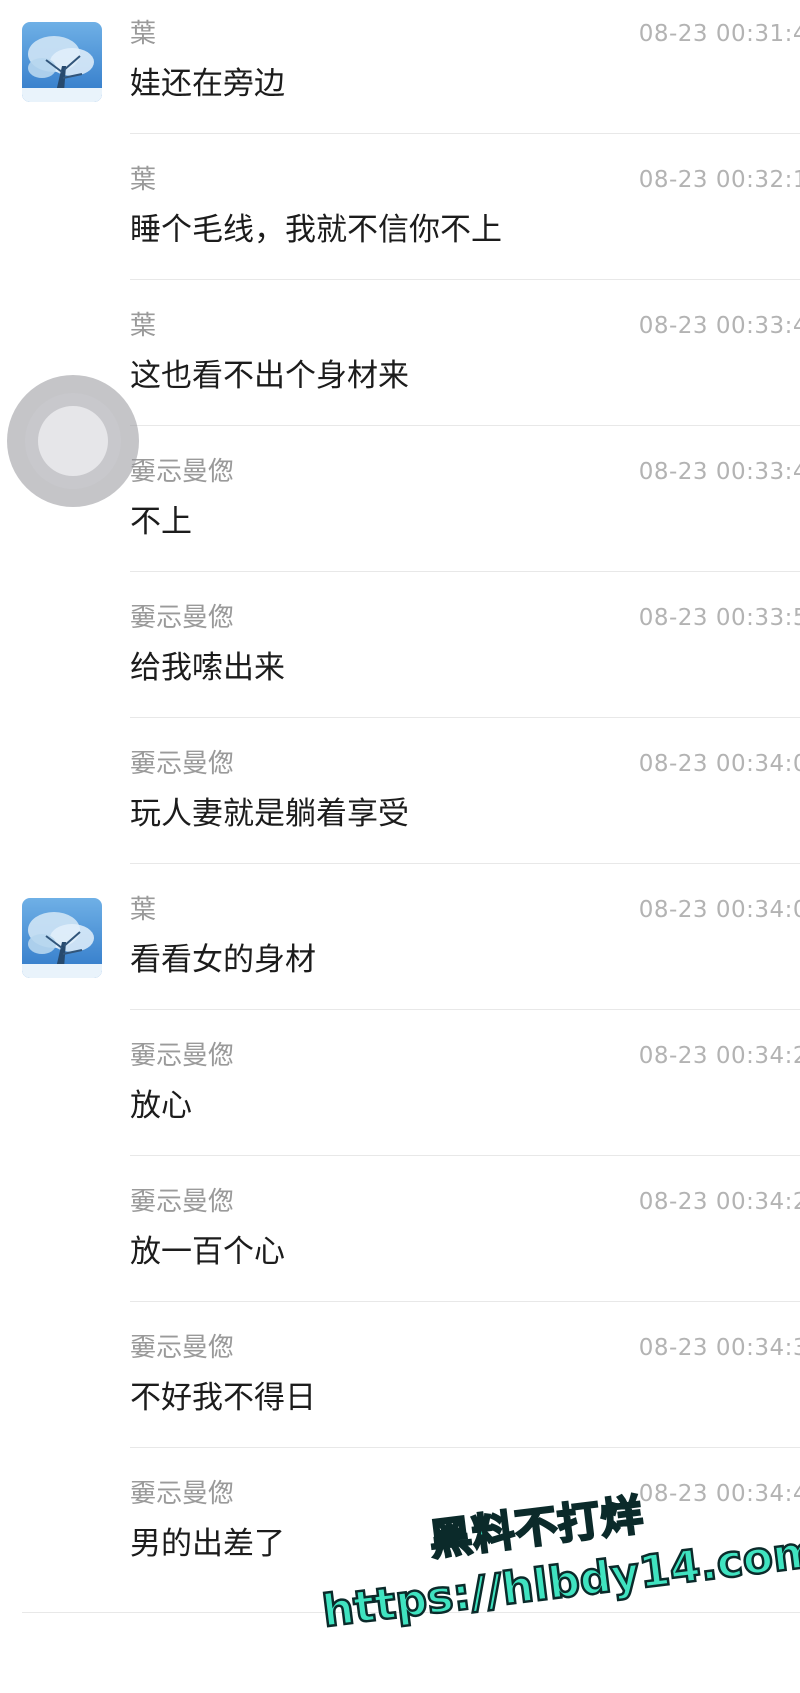  I want to click on assistive-touch-core, so click(73, 441).